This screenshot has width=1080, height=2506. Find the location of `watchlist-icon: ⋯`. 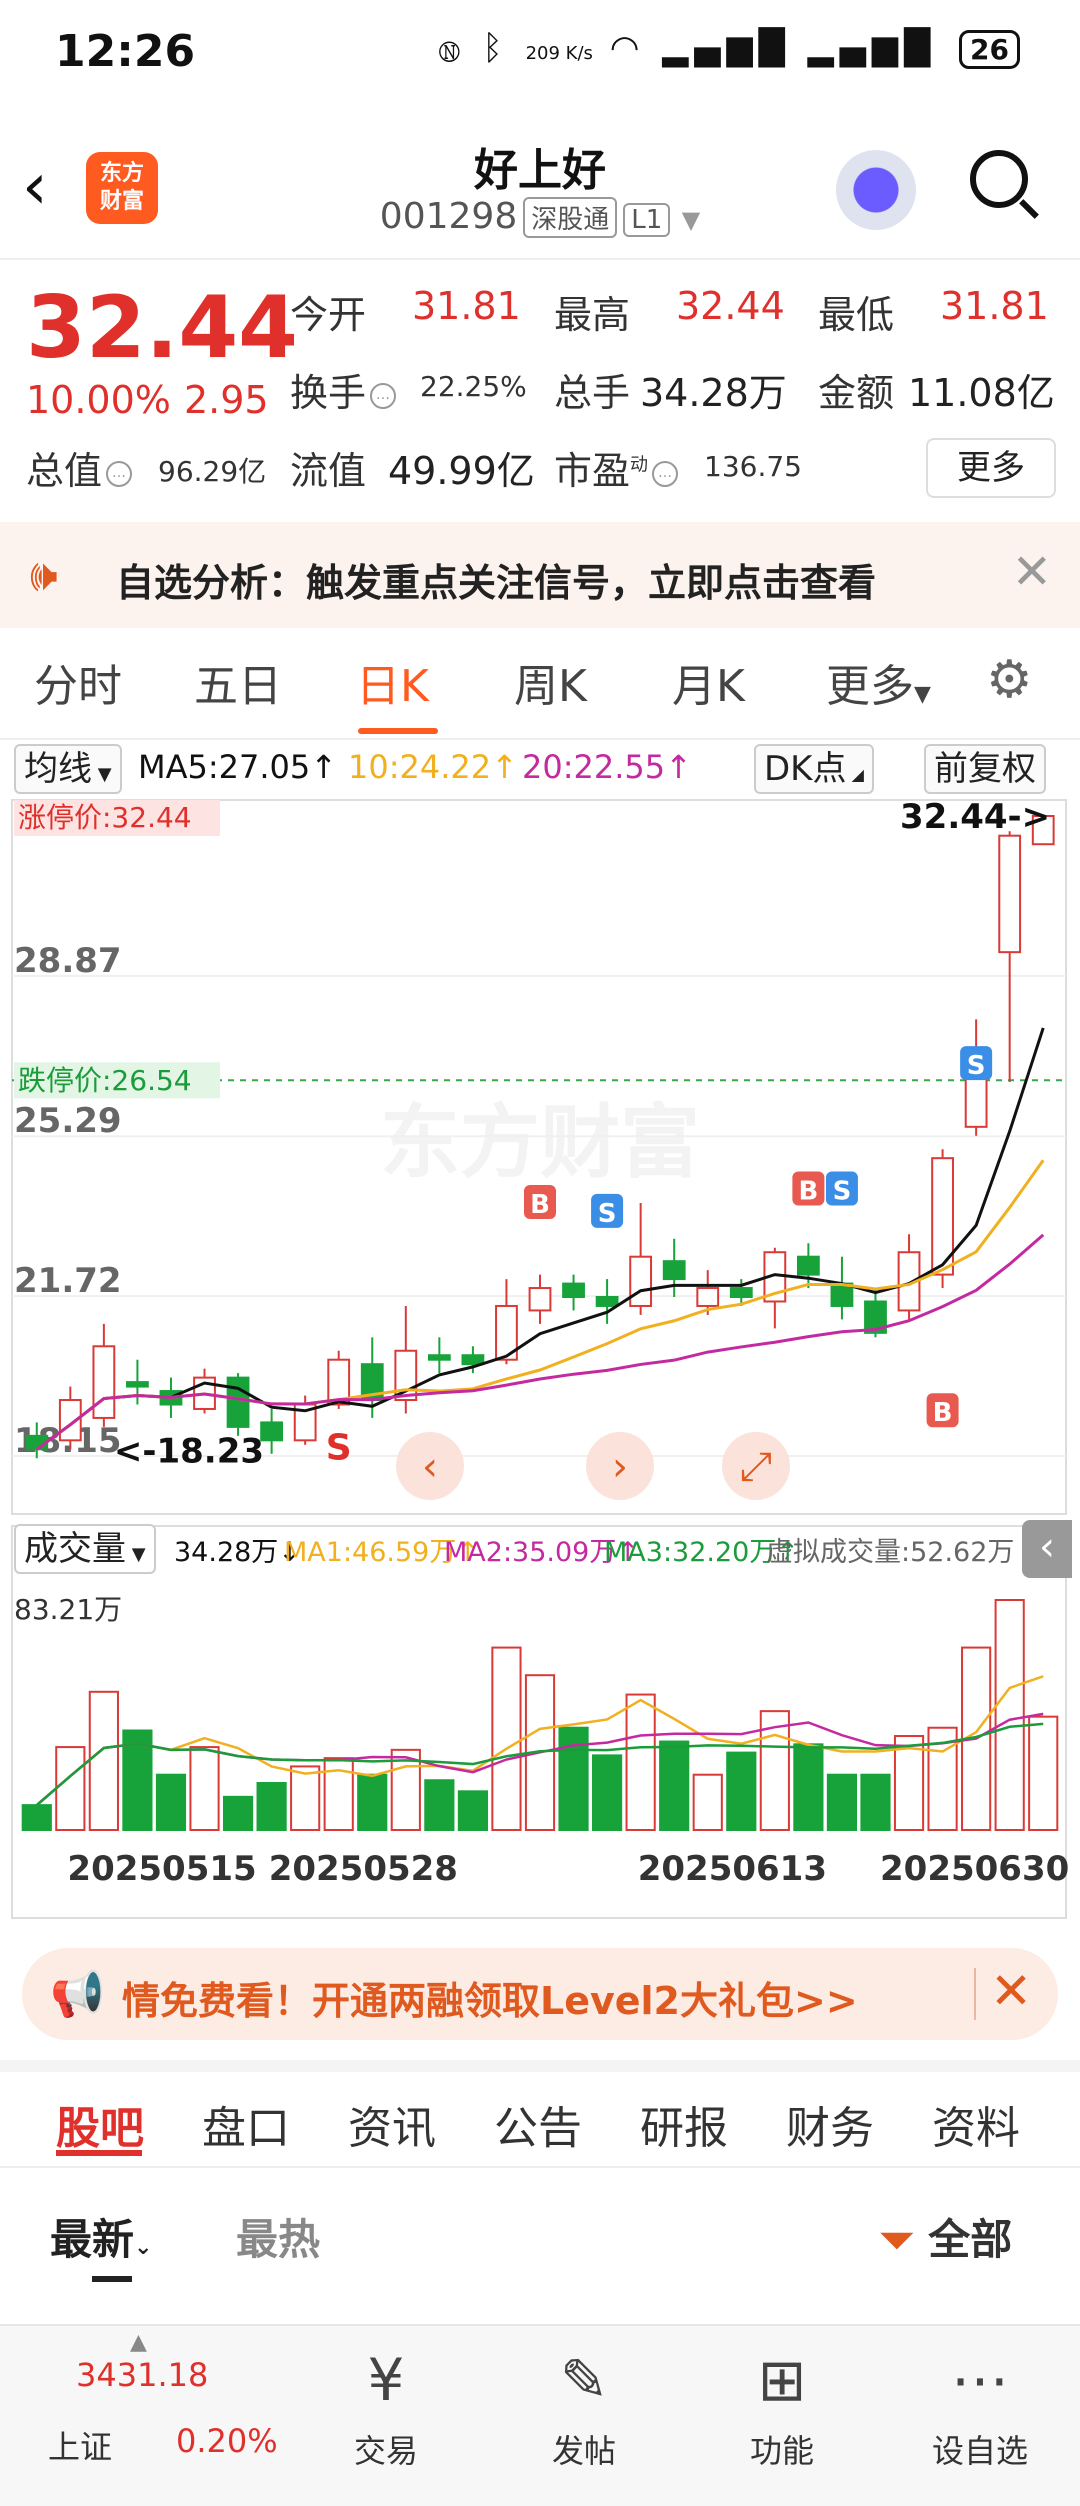

watchlist-icon: ⋯ is located at coordinates (980, 2380).